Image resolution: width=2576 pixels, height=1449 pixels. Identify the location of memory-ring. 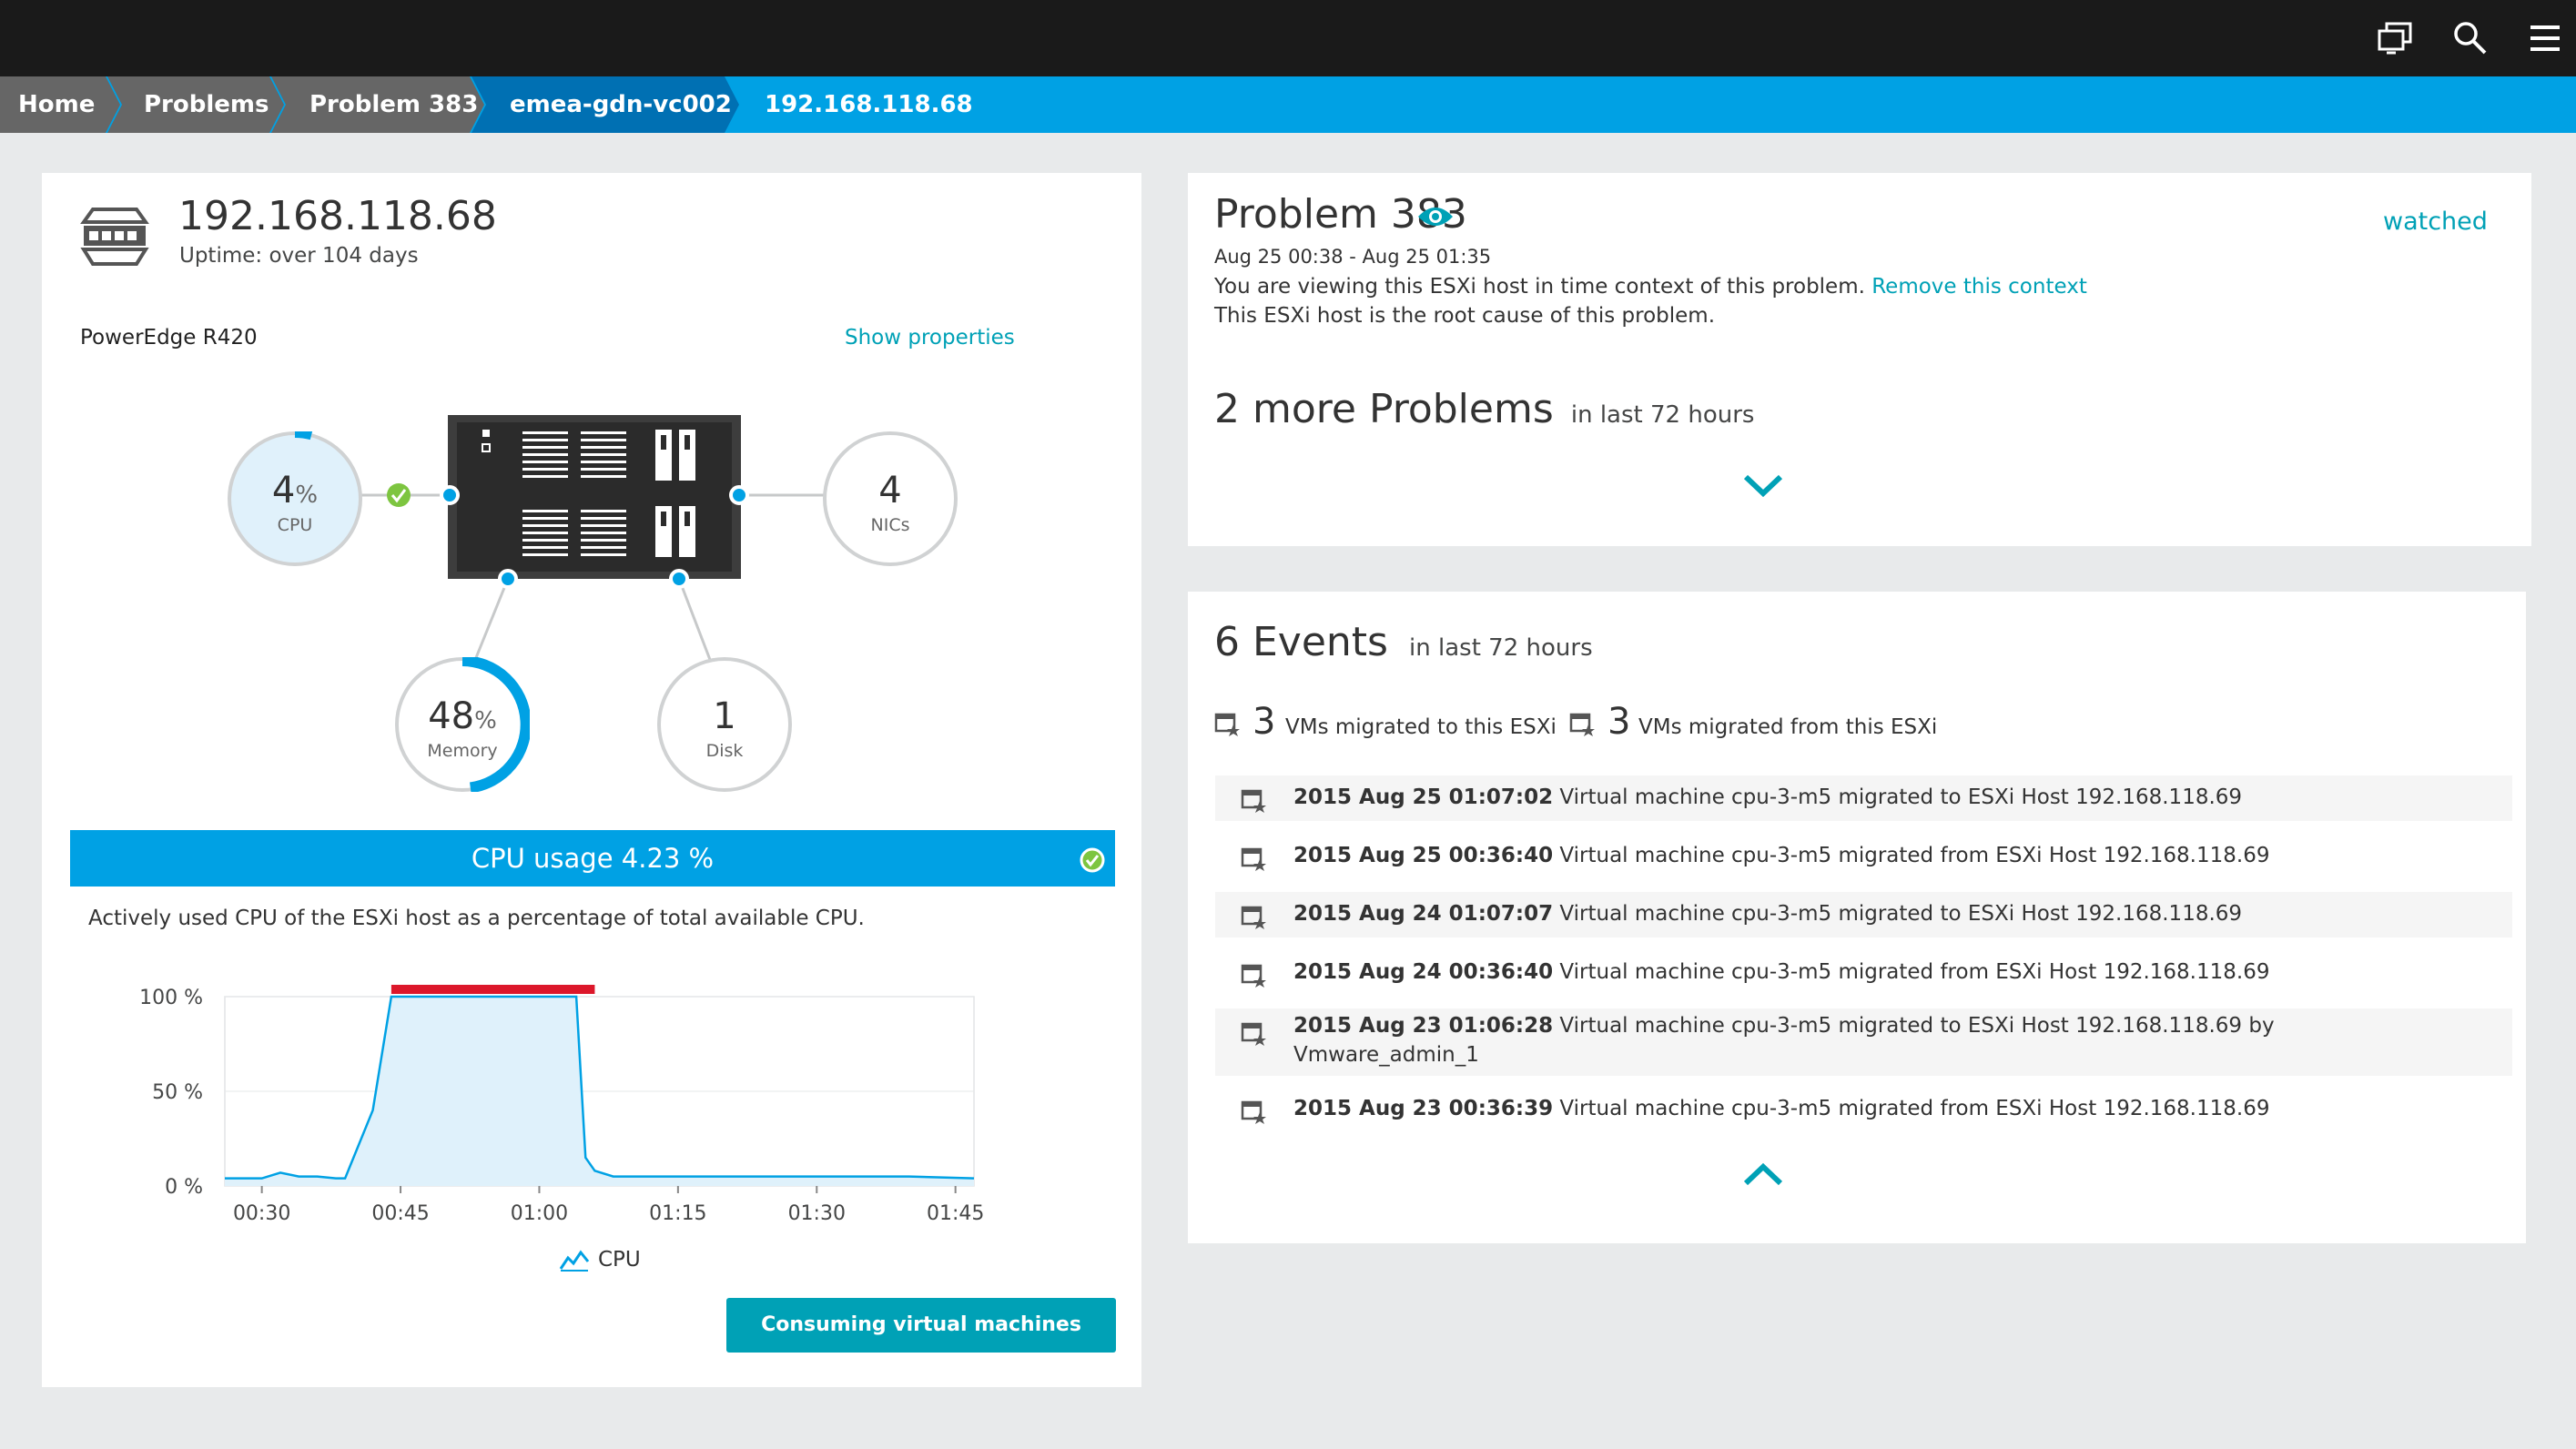
(495, 724).